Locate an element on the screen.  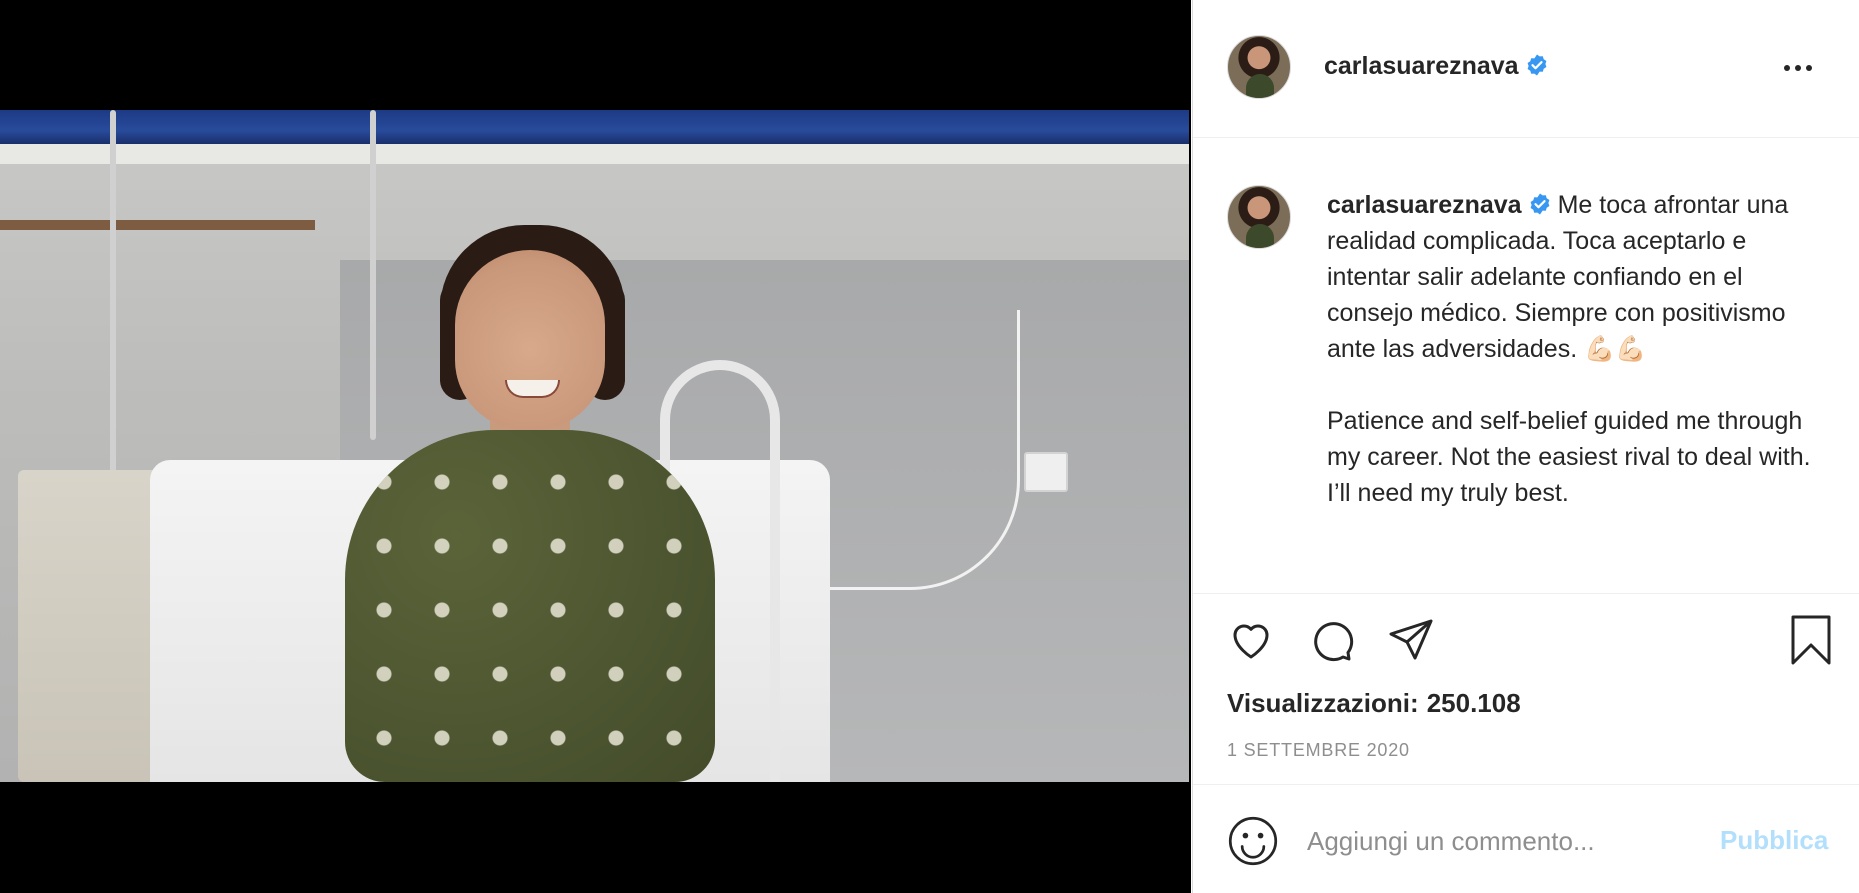
post-header: carlasuareznava is located at coordinates (1526, 69).